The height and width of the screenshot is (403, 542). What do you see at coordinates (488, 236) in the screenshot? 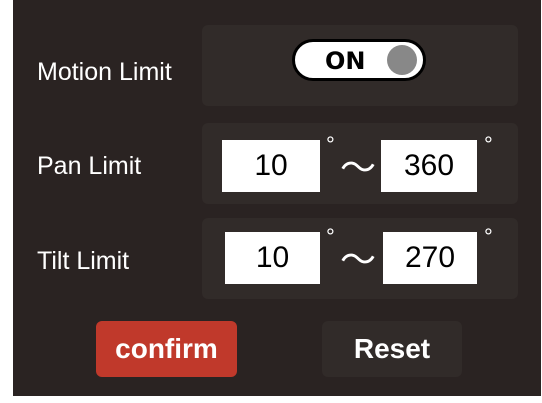
I see `tilt-max-degree: °` at bounding box center [488, 236].